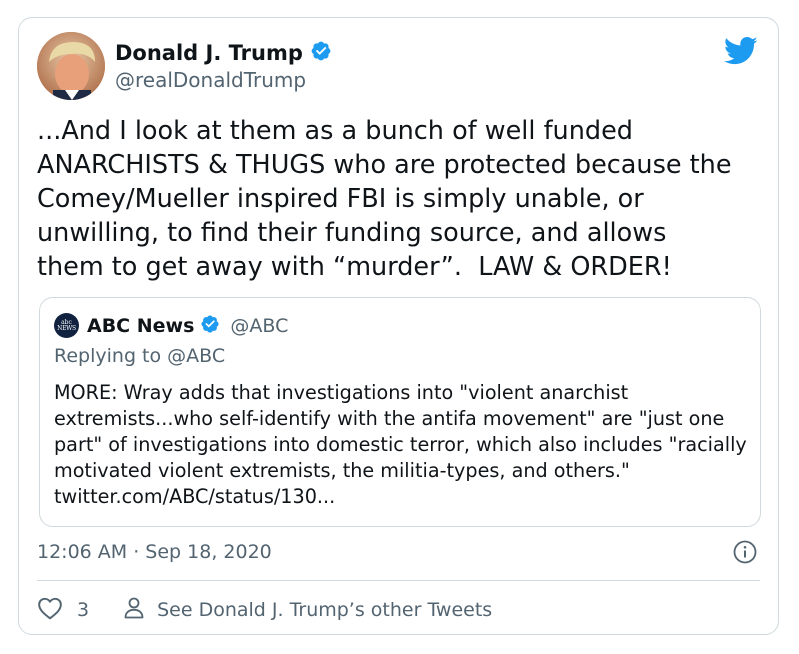  Describe the element at coordinates (210, 80) in the screenshot. I see `author-handle: @realDonaldTrump` at that location.